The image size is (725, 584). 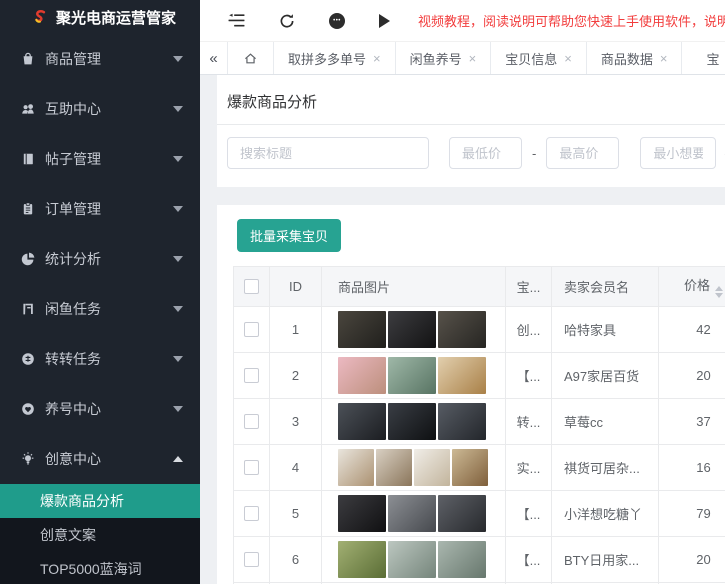 What do you see at coordinates (539, 58) in the screenshot?
I see `tab: 宝贝信息` at bounding box center [539, 58].